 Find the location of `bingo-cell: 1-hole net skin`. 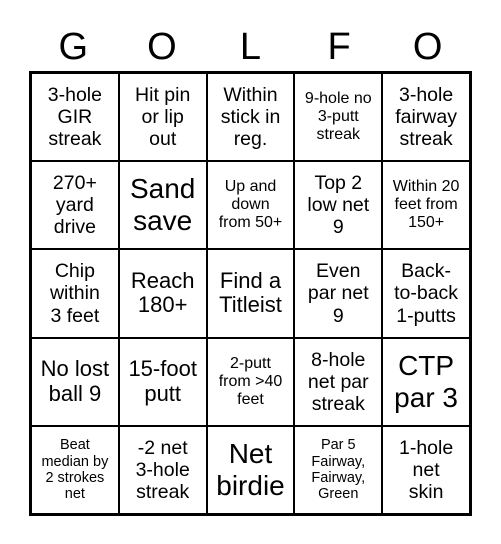

bingo-cell: 1-hole net skin is located at coordinates (426, 469).